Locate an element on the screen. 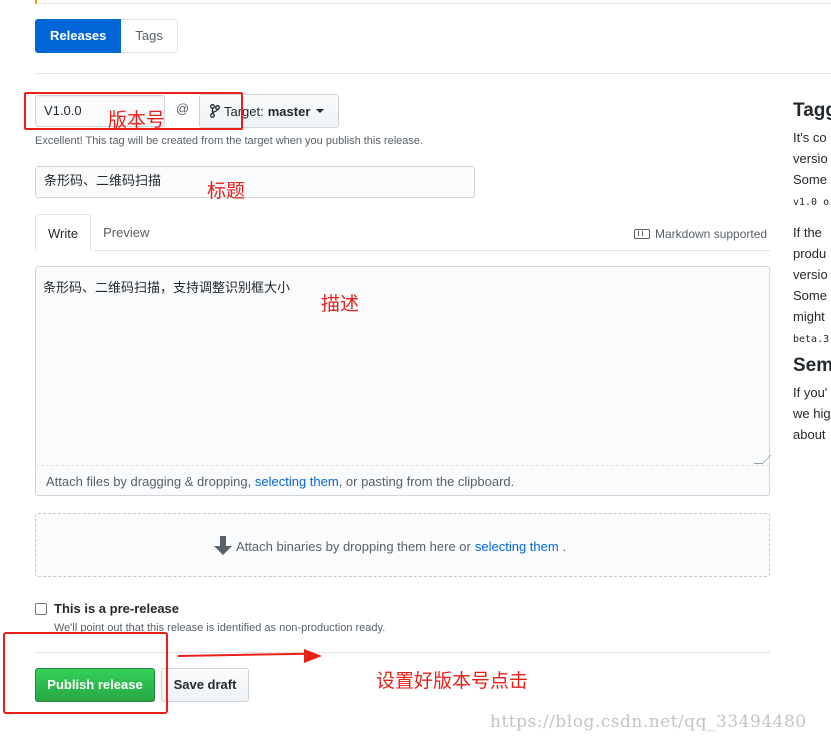 This screenshot has height=742, width=831. attach-divider is located at coordinates (402, 465).